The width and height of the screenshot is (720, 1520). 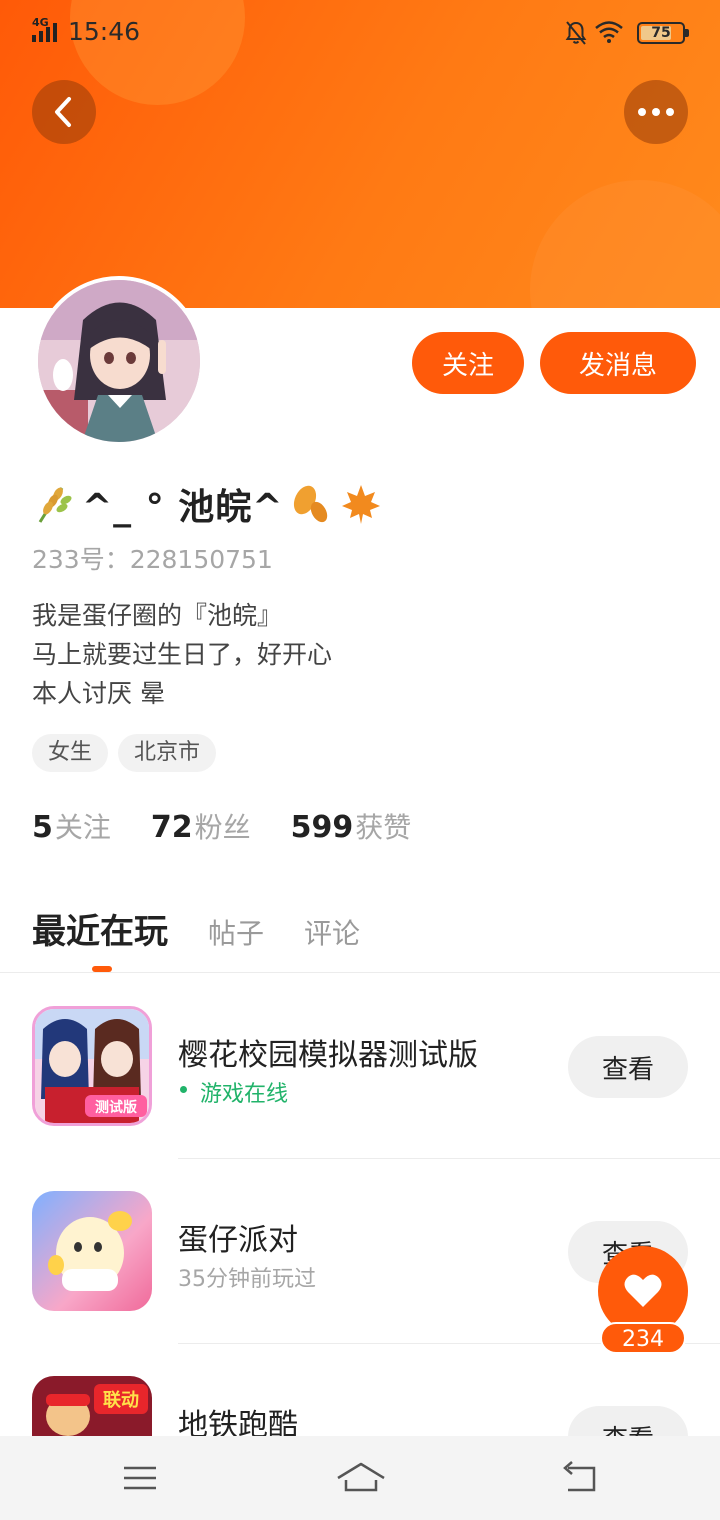 What do you see at coordinates (167, 753) in the screenshot?
I see `location-tag: 北京市` at bounding box center [167, 753].